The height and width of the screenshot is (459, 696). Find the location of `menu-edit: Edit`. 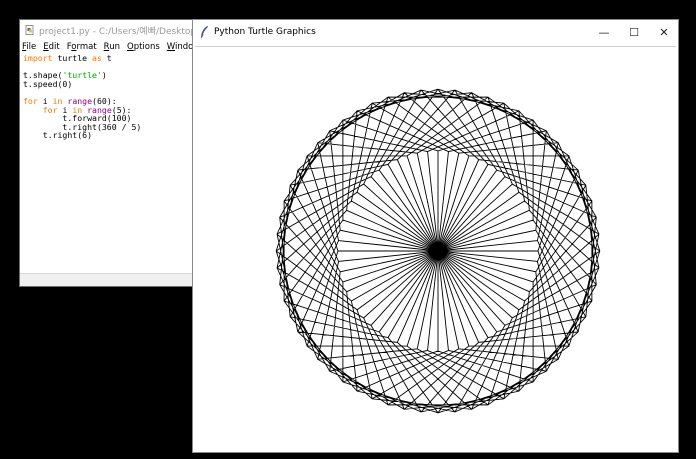

menu-edit: Edit is located at coordinates (51, 47).